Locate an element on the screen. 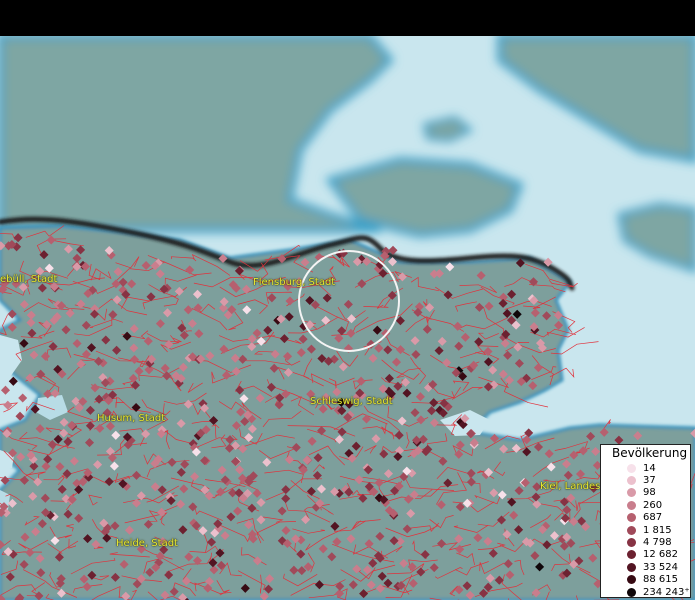 The height and width of the screenshot is (600, 695). legend-item: 14 is located at coordinates (645, 468).